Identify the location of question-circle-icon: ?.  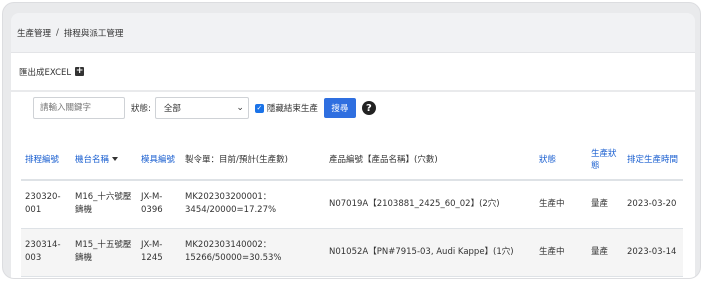
(368, 108).